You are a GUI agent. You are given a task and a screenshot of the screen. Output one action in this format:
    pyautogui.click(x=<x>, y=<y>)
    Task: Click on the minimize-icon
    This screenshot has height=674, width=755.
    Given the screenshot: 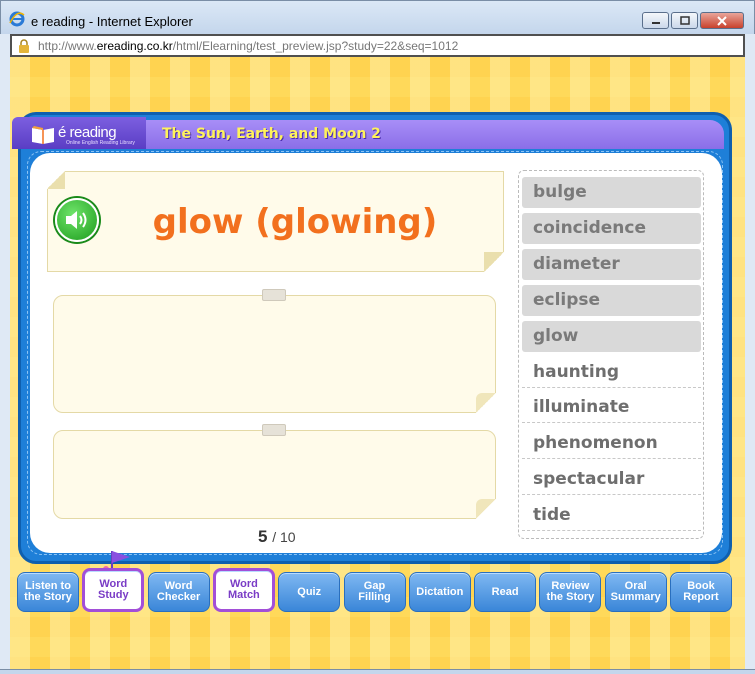 What is the action you would take?
    pyautogui.click(x=655, y=22)
    